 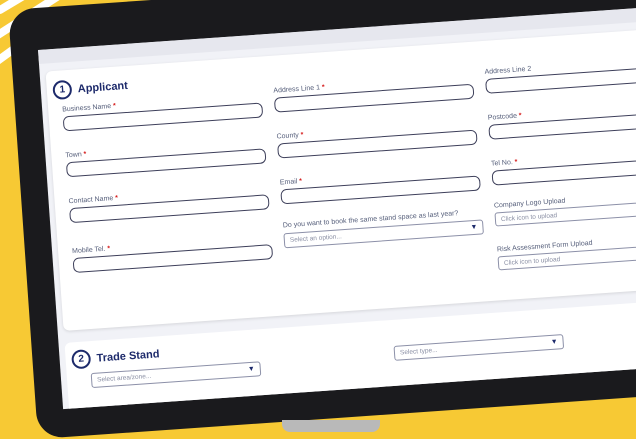 I want to click on tel-no-field: Tel No. *, so click(x=563, y=166).